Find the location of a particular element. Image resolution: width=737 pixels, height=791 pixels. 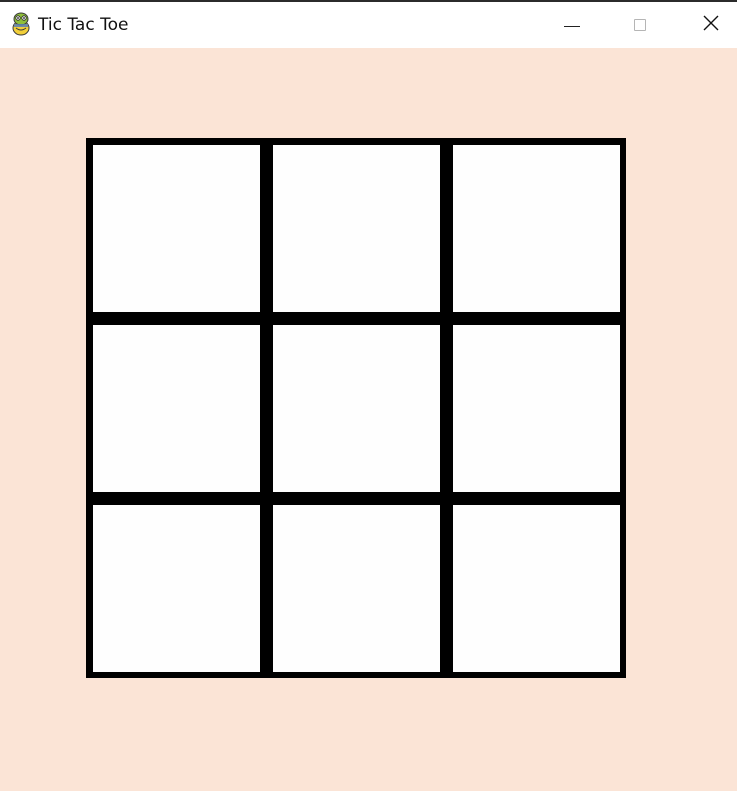

minimize-icon is located at coordinates (572, 26).